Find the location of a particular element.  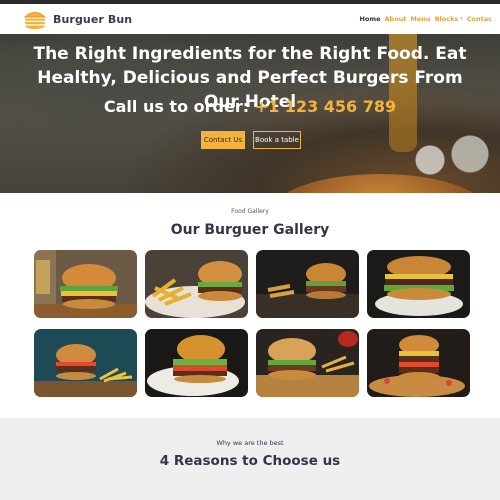

hero-buttons: Contact Us Book a table is located at coordinates (250, 140).